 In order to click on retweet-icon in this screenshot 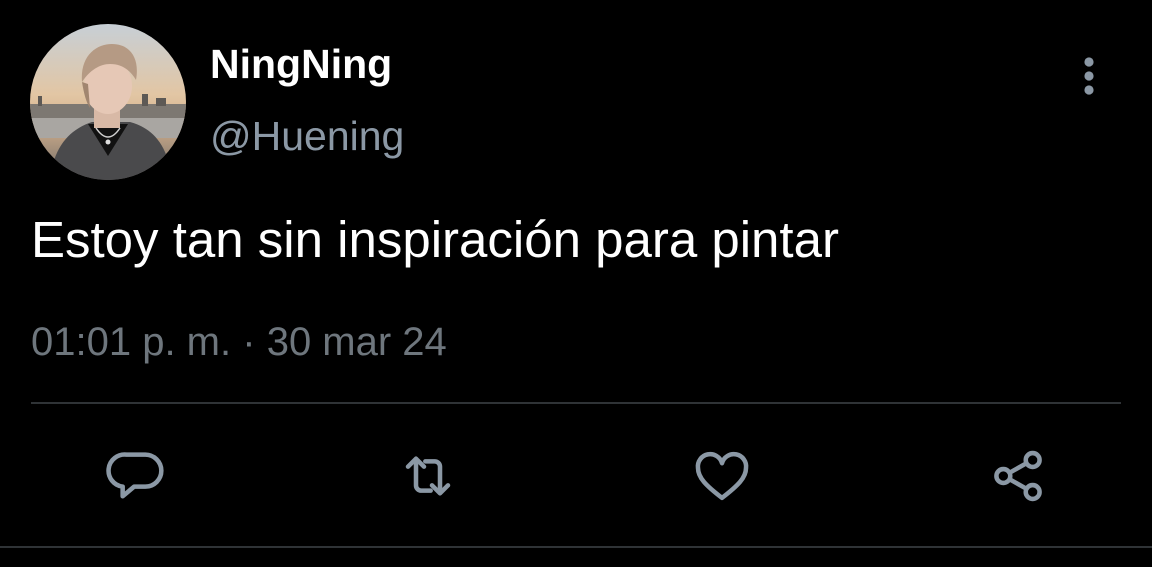, I will do `click(428, 476)`.